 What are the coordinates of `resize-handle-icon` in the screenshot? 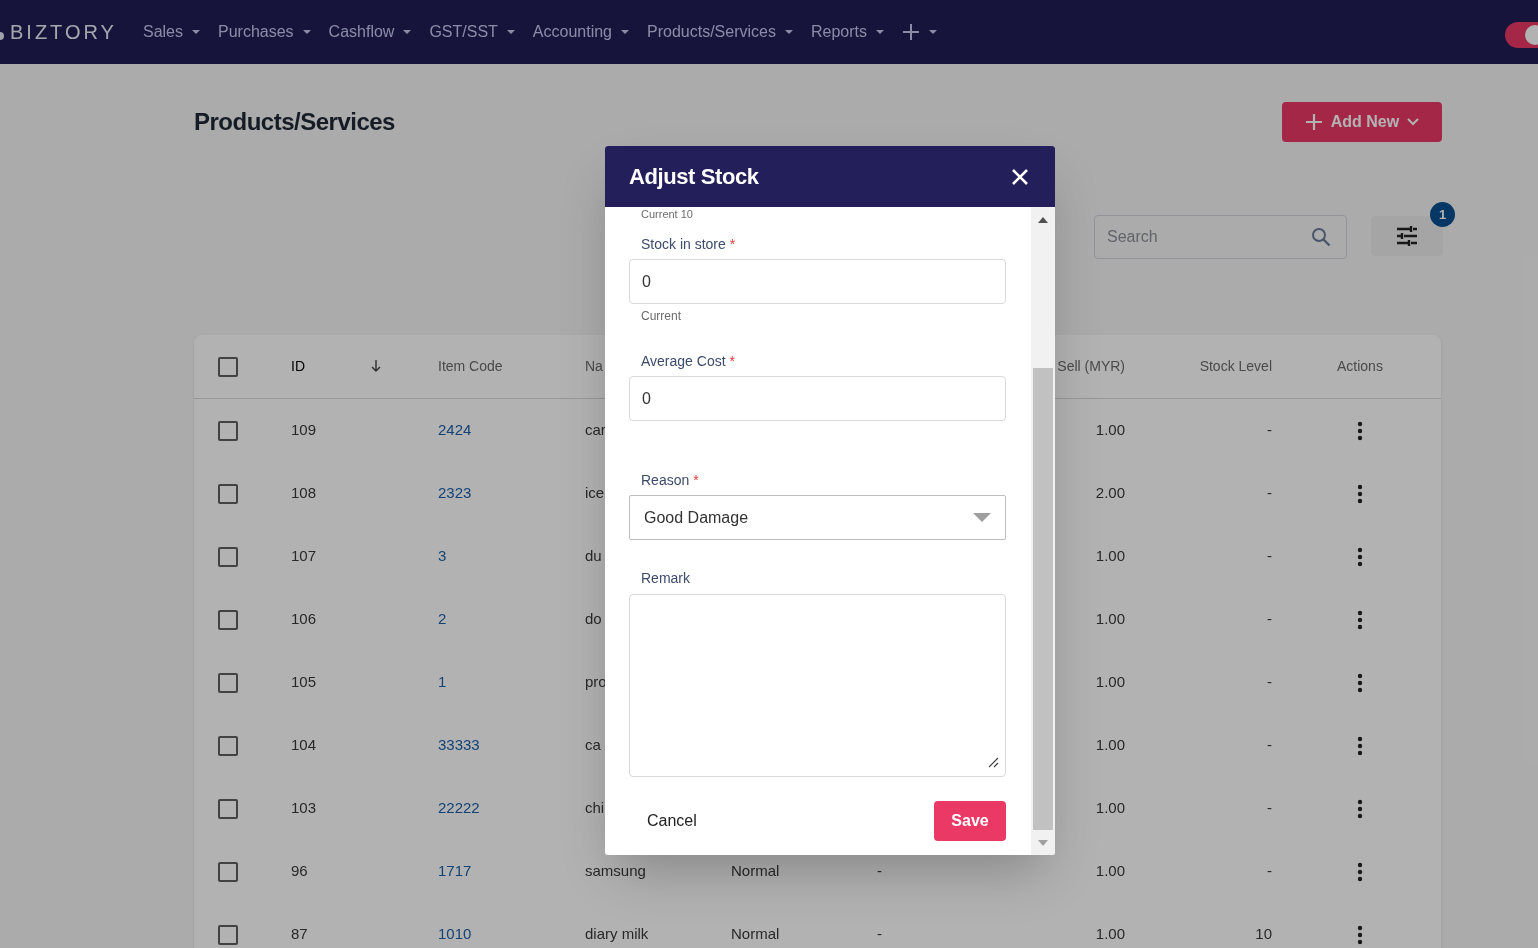 It's located at (993, 762).